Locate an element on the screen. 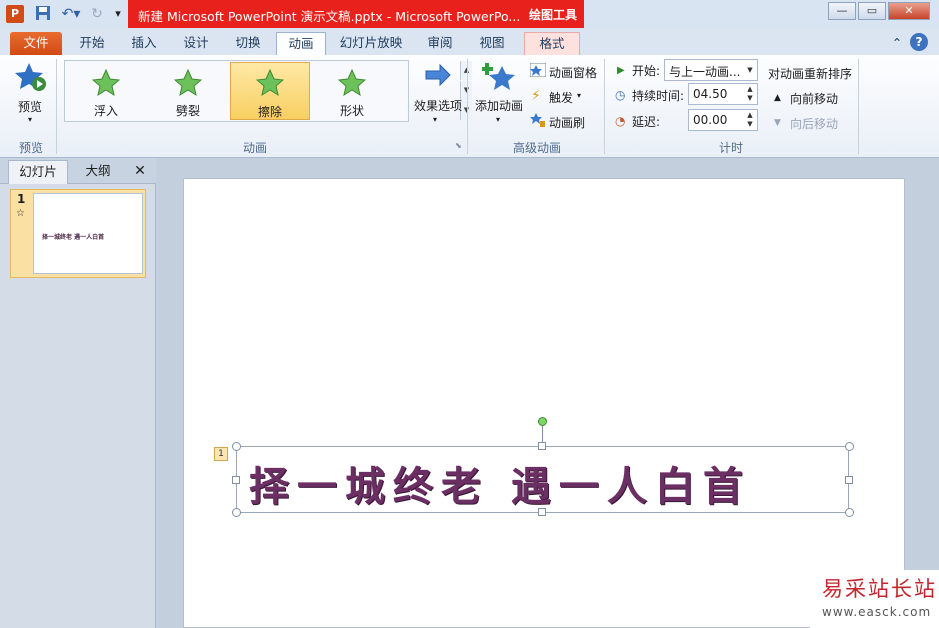 The width and height of the screenshot is (939, 628). help-icon: ? is located at coordinates (919, 42).